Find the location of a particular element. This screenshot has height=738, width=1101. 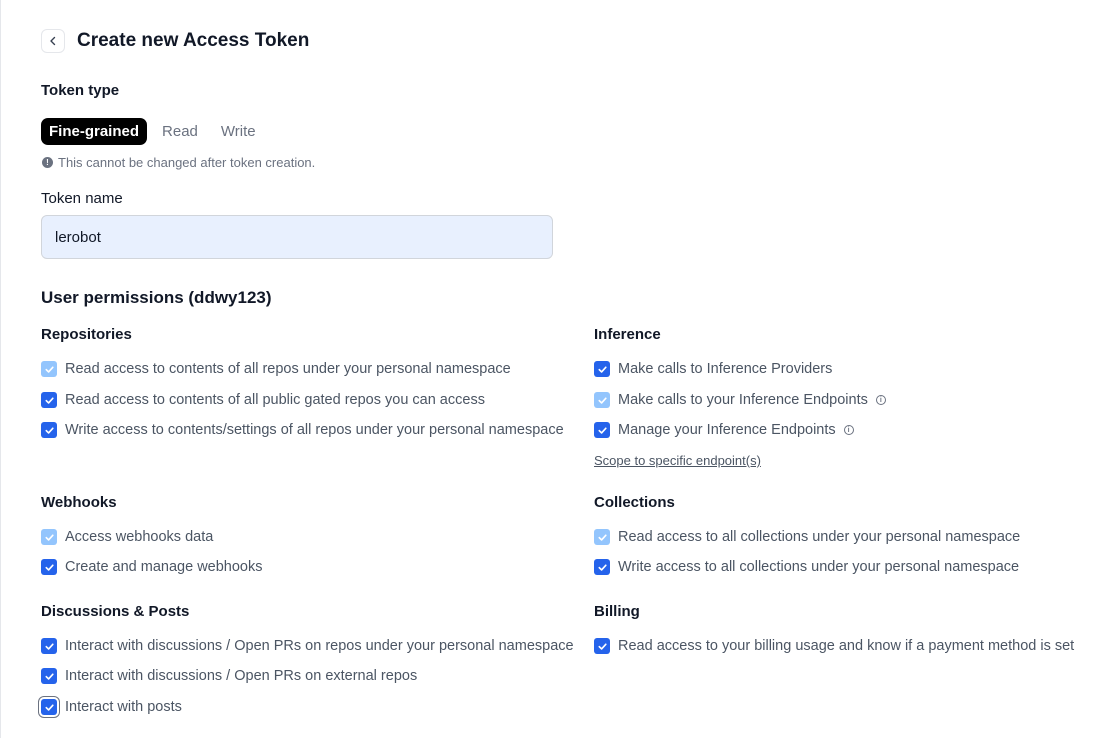

perm-inference-endpoints-calls: Make calls to your Inference Endpoints i is located at coordinates (740, 400).